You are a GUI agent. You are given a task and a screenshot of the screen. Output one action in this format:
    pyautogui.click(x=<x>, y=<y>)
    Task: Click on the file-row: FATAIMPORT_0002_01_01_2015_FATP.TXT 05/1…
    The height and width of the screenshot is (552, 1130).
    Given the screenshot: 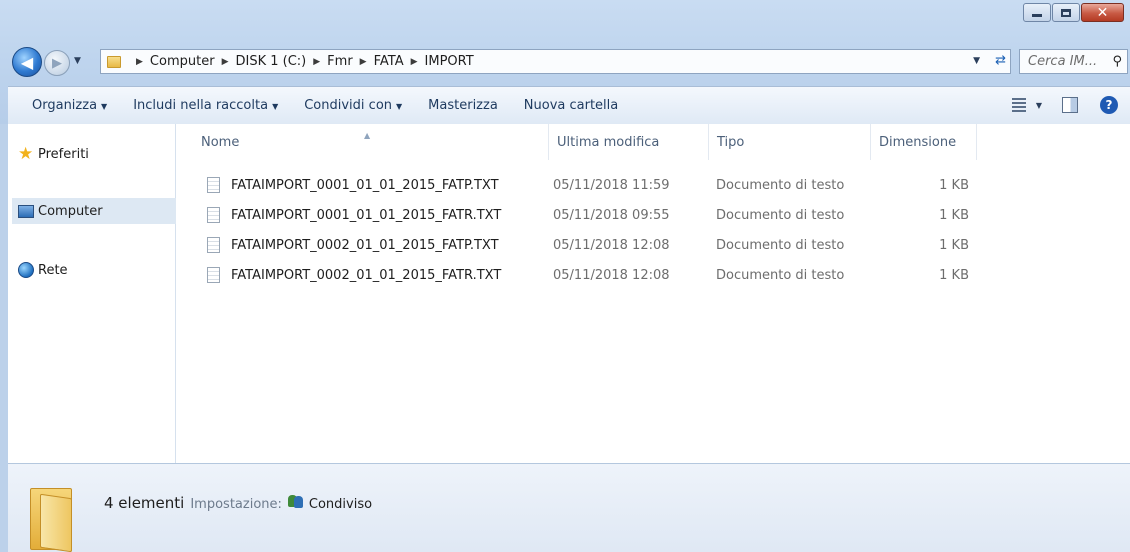 What is the action you would take?
    pyautogui.click(x=587, y=246)
    